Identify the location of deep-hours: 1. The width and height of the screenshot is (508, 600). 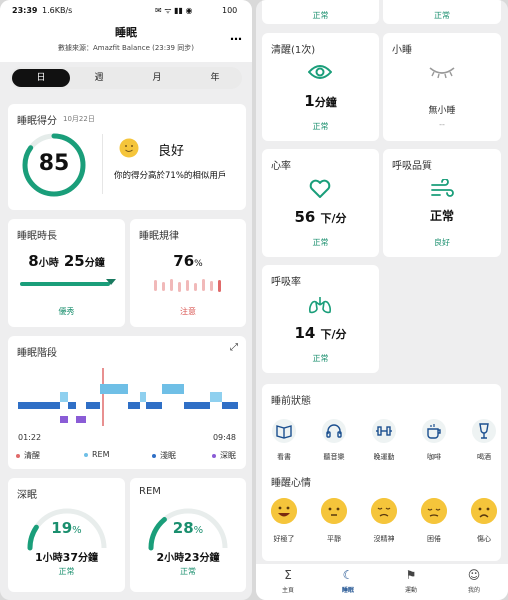
(39, 557).